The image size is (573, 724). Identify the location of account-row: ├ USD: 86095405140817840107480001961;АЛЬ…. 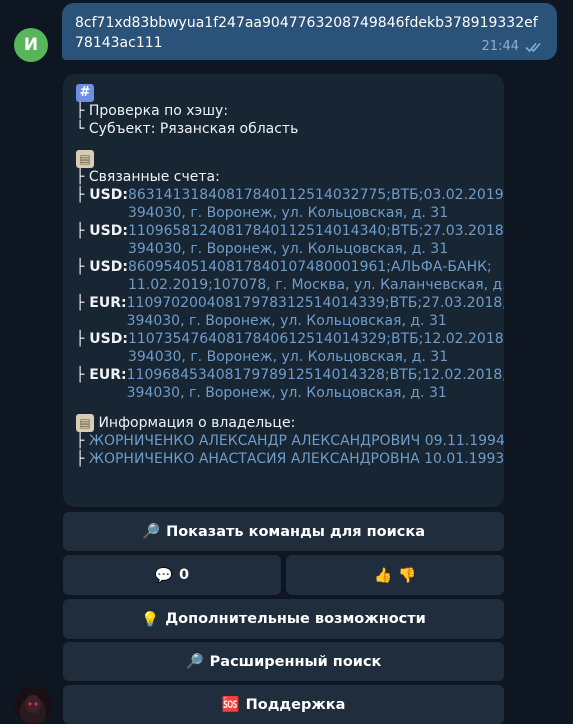
(290, 276).